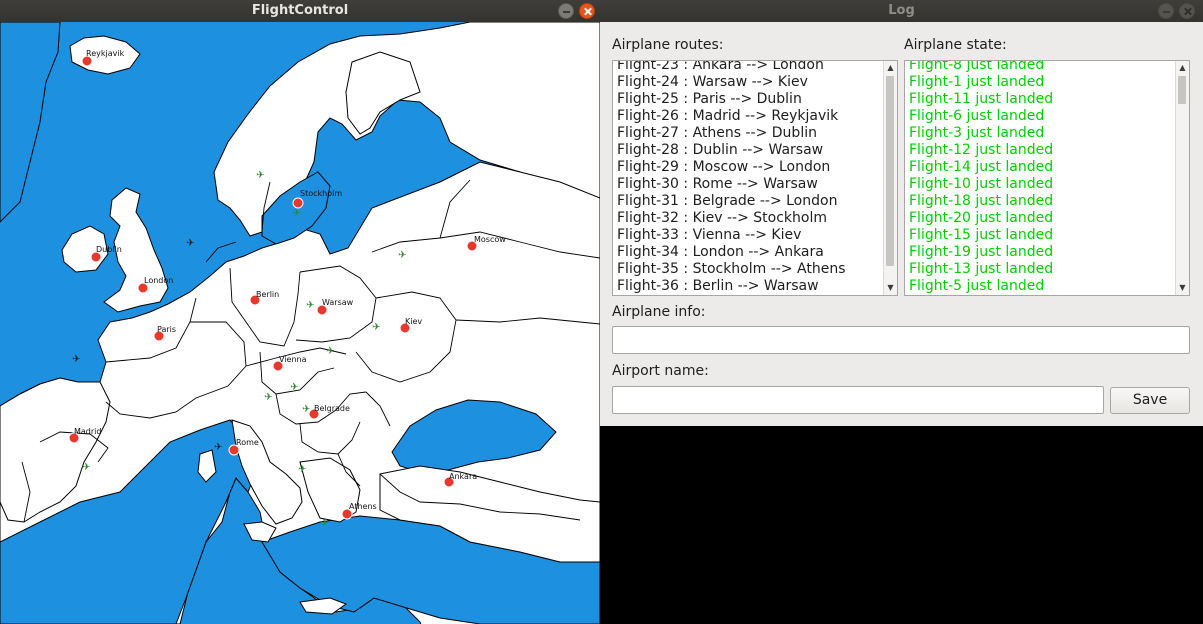 This screenshot has height=624, width=1203. Describe the element at coordinates (158, 280) in the screenshot. I see `city-label: London` at that location.